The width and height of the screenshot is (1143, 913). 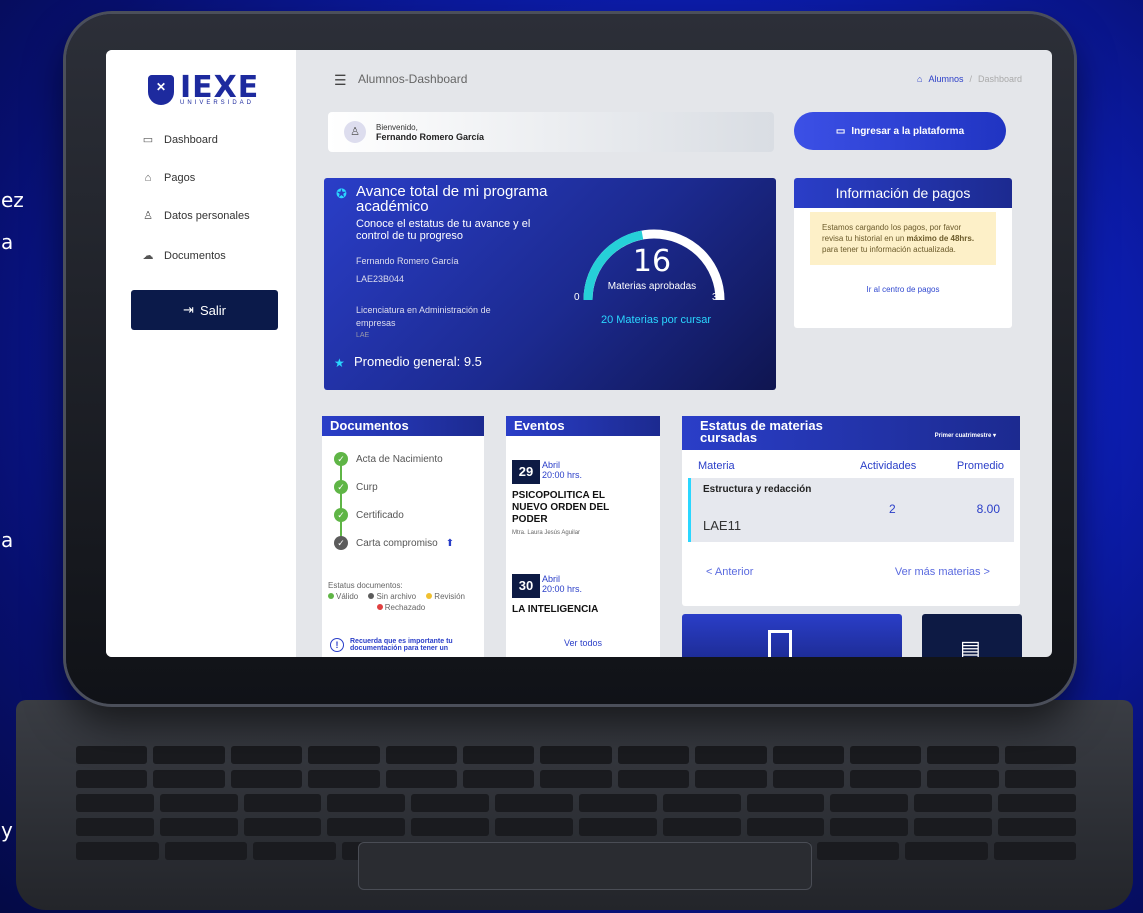 I want to click on greeting: Bienvenido,, so click(x=397, y=127).